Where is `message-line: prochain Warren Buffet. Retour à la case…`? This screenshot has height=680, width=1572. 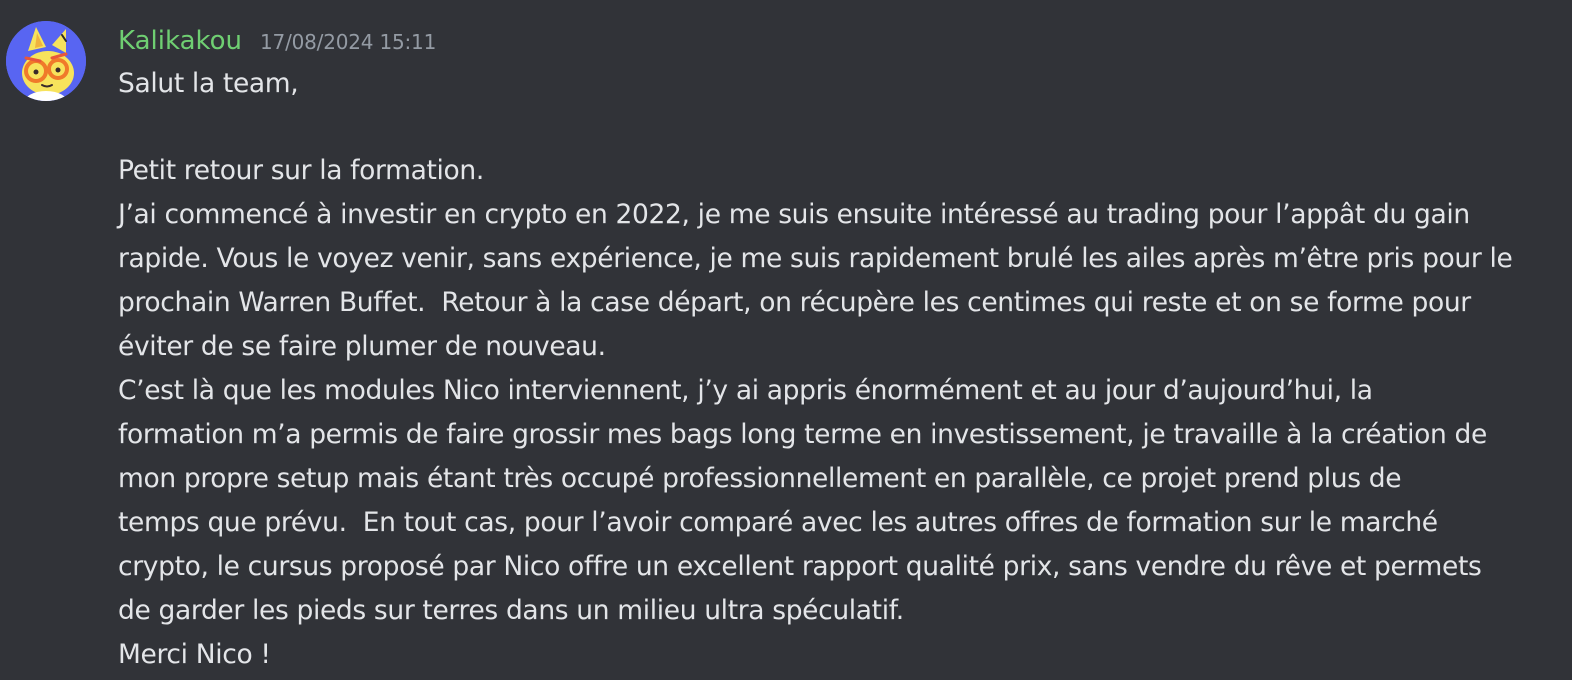 message-line: prochain Warren Buffet. Retour à la case… is located at coordinates (794, 302).